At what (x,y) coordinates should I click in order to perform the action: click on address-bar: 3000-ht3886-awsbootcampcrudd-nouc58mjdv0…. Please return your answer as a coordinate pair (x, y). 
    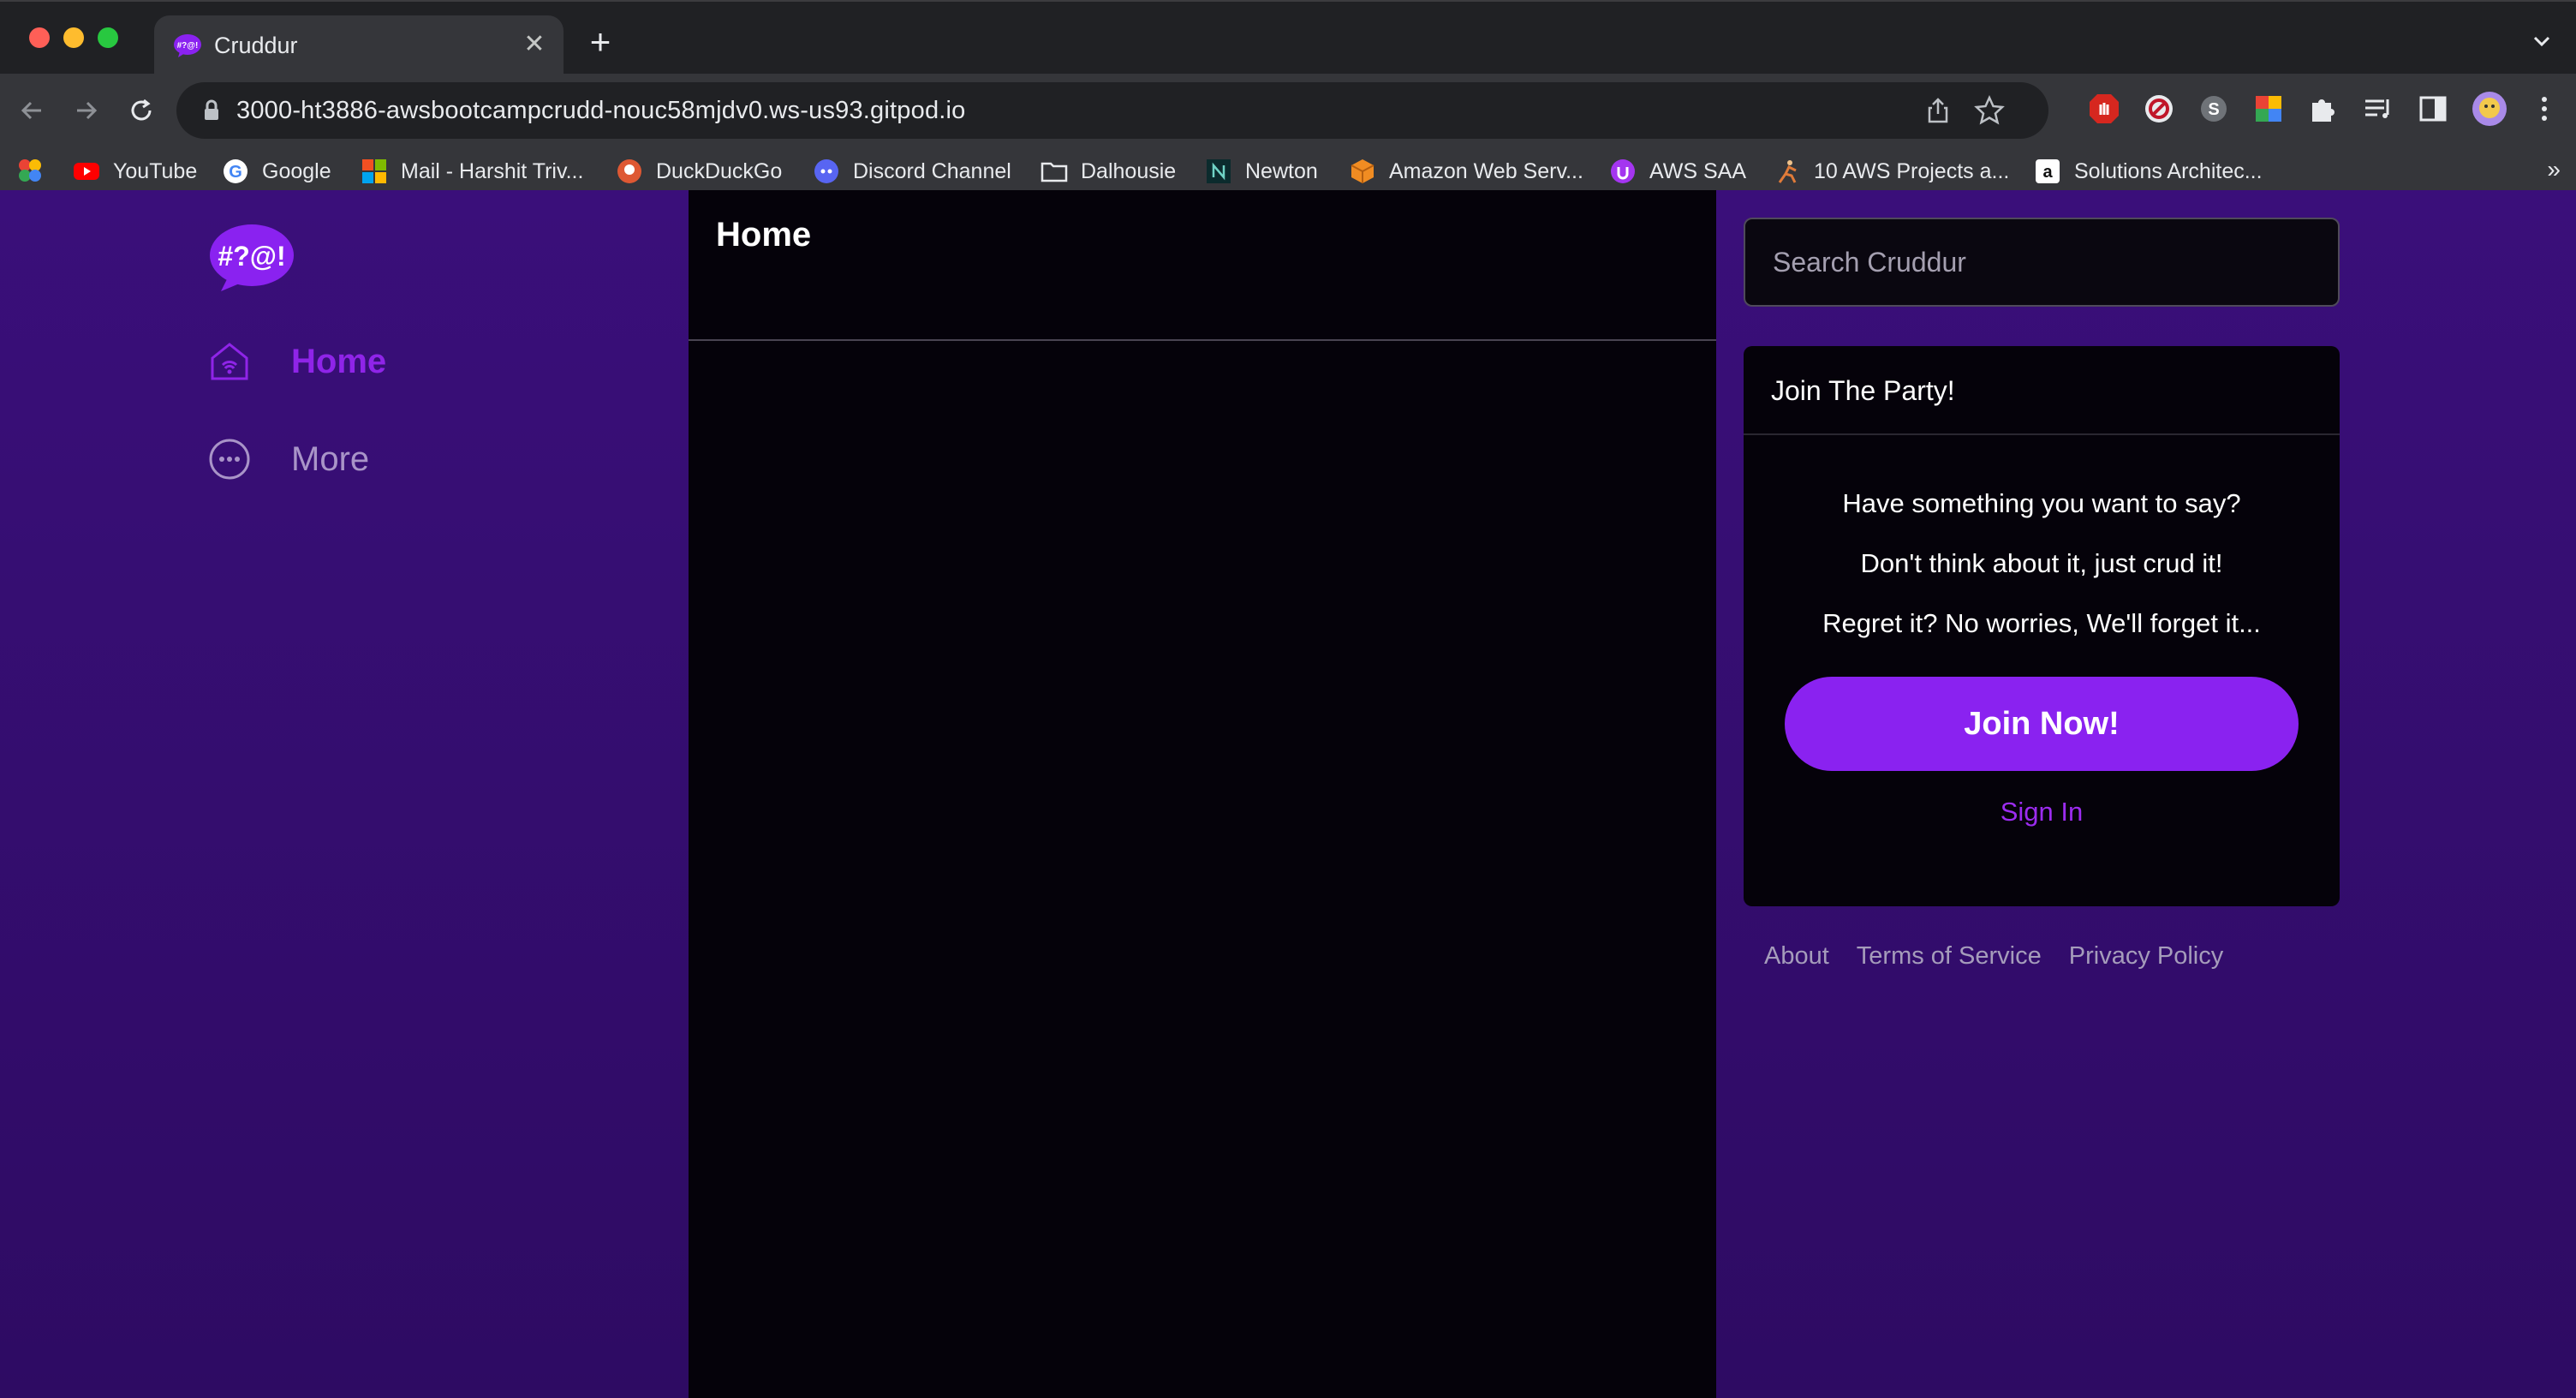
    Looking at the image, I should click on (1112, 110).